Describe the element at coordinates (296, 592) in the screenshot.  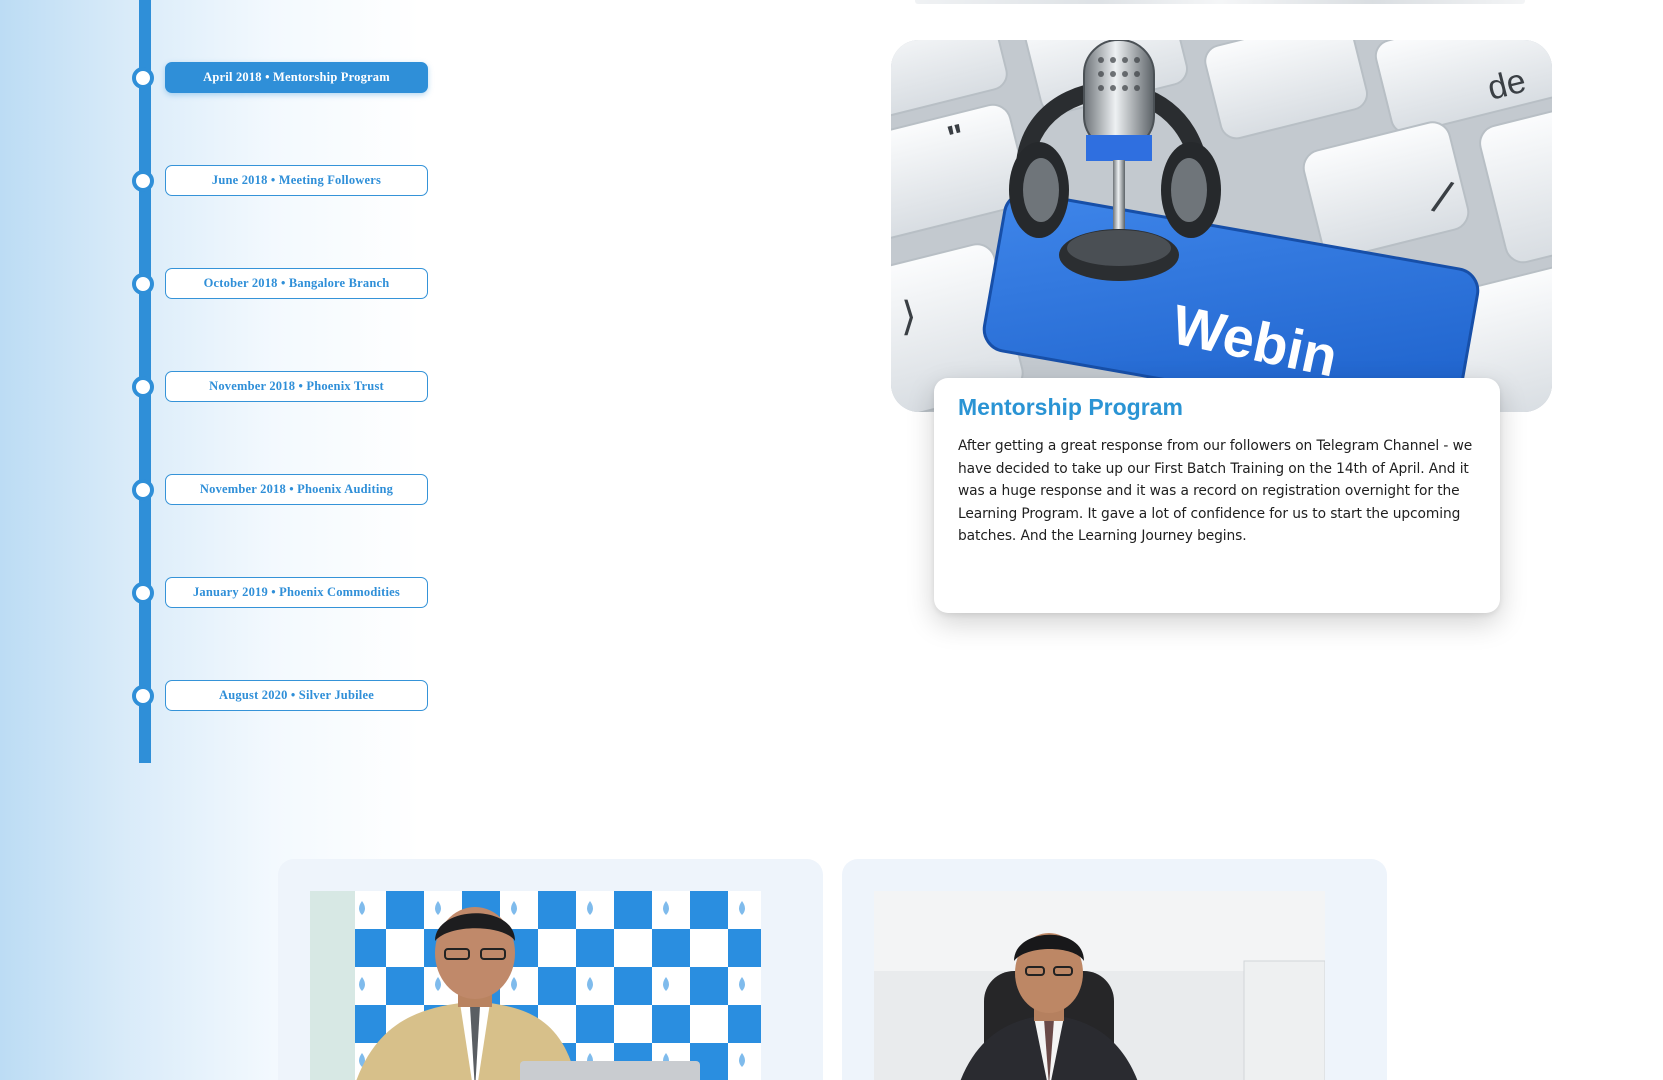
I see `timeline-button-january-2019: January 2019 • Phoenix Commodities` at that location.